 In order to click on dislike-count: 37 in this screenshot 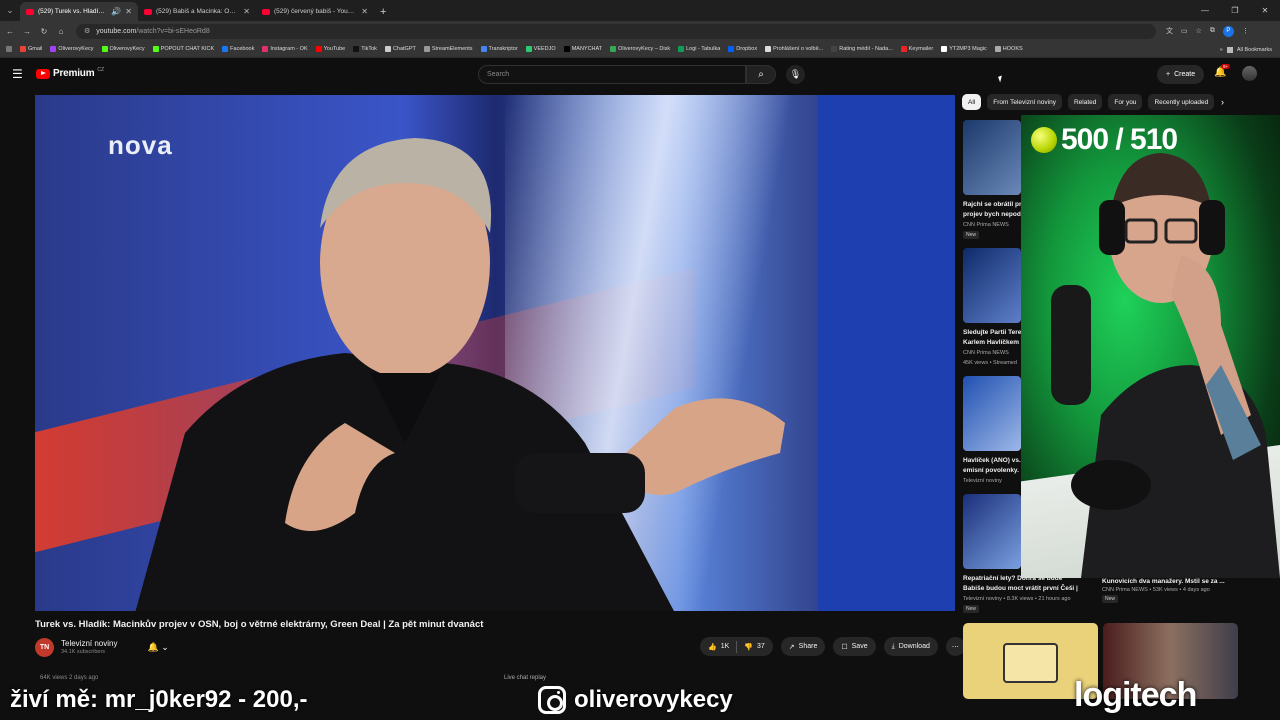, I will do `click(761, 646)`.